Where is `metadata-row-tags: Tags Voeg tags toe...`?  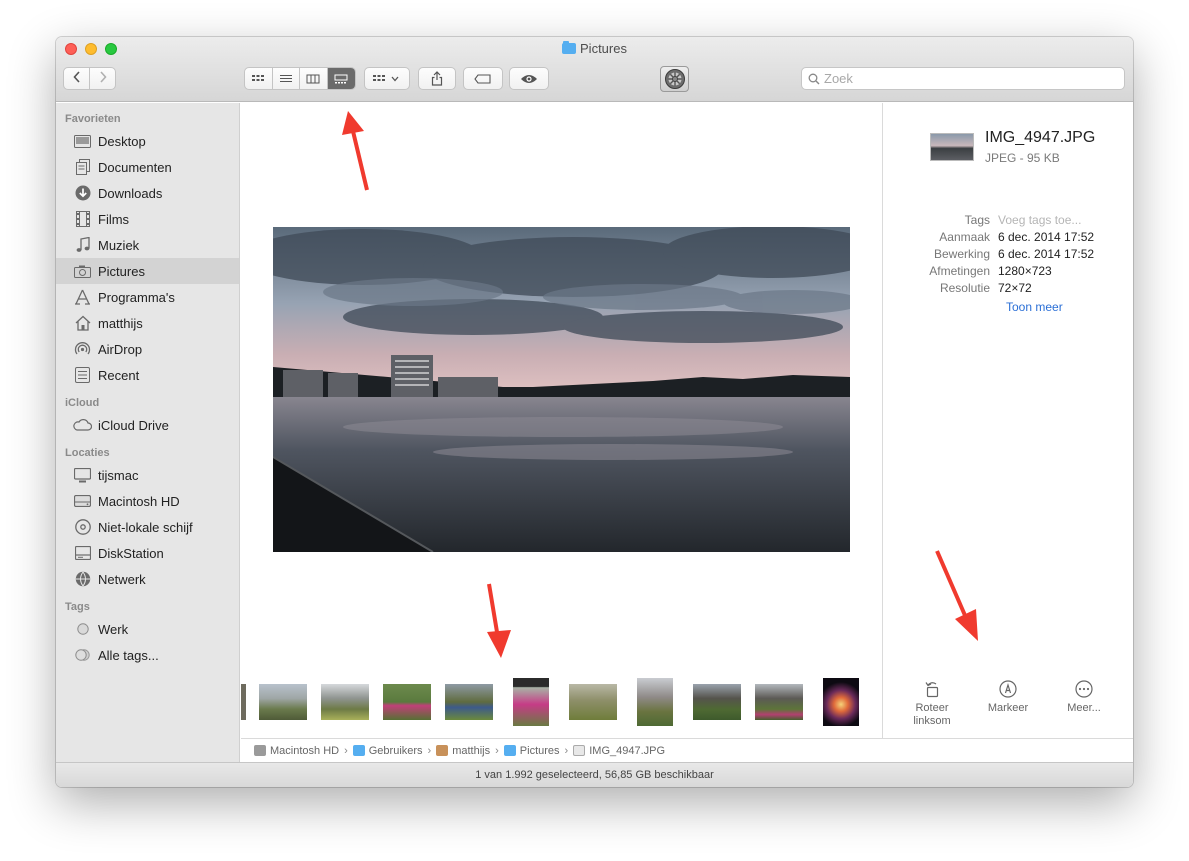 metadata-row-tags: Tags Voeg tags toe... is located at coordinates (1008, 221).